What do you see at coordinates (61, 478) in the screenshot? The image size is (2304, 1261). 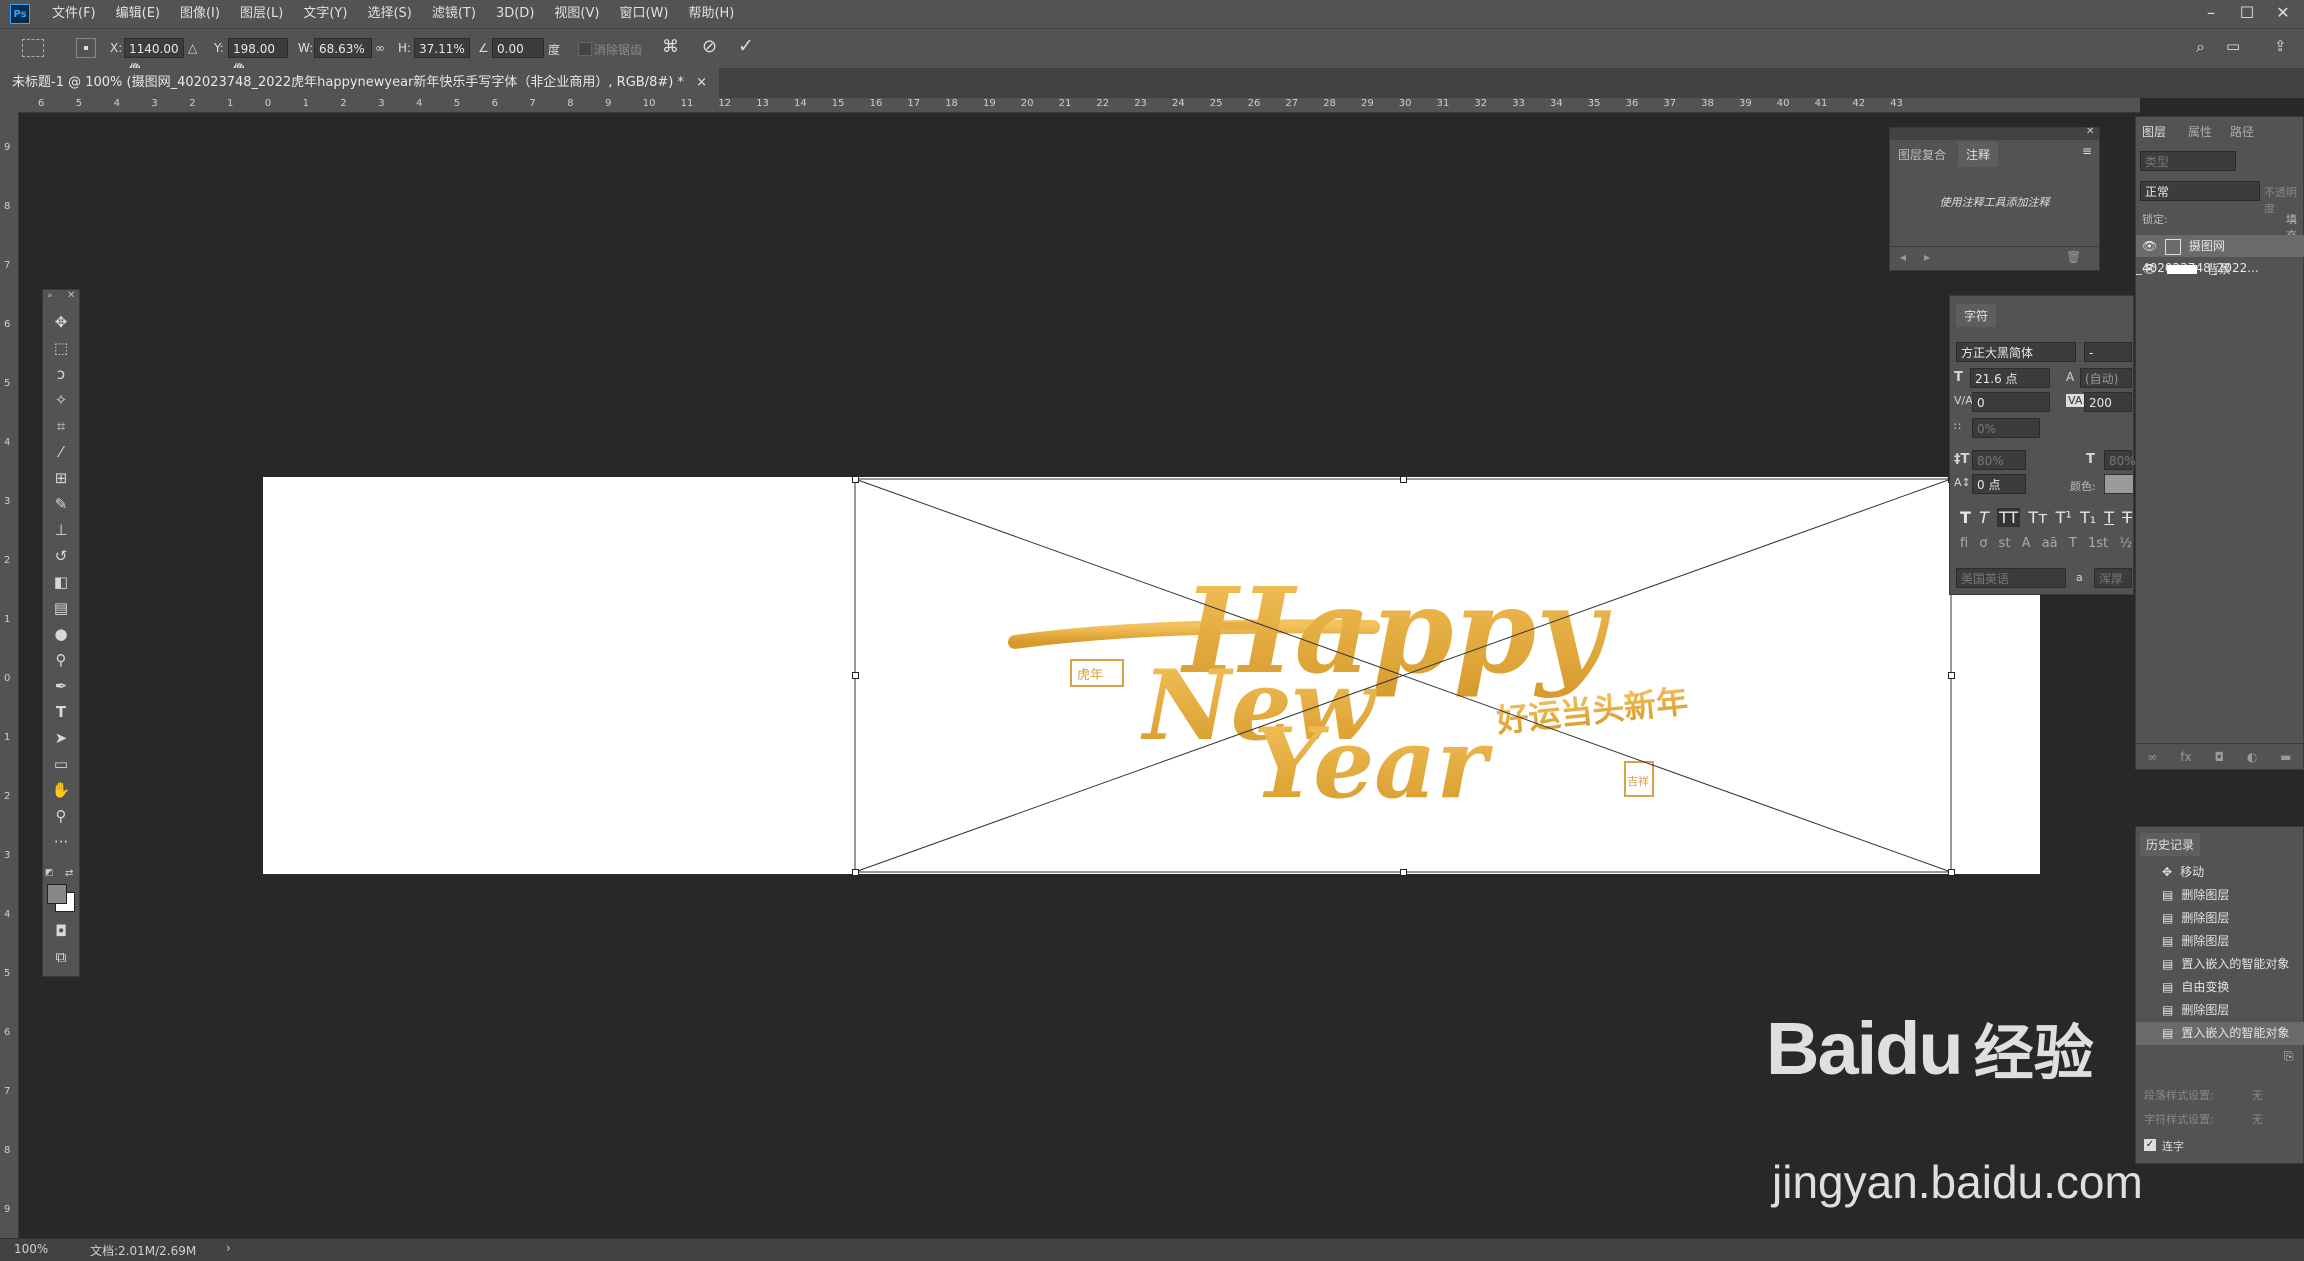 I see `healing-tool-icon: ⊞` at bounding box center [61, 478].